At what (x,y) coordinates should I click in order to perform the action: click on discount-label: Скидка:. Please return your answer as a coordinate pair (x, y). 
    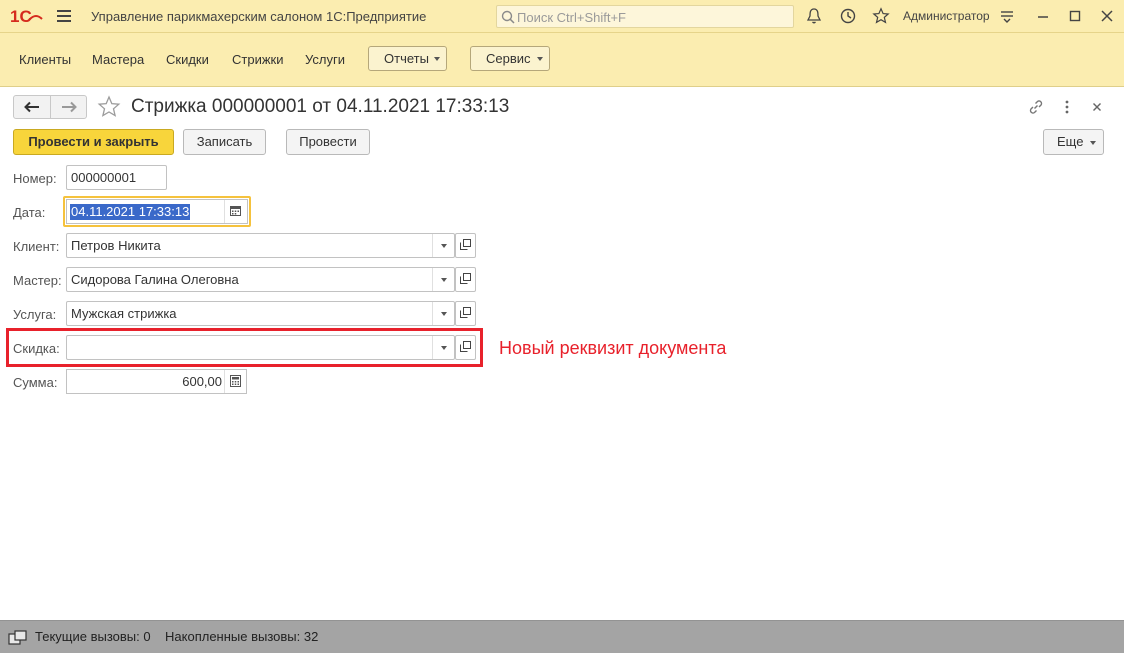
    Looking at the image, I should click on (36, 348).